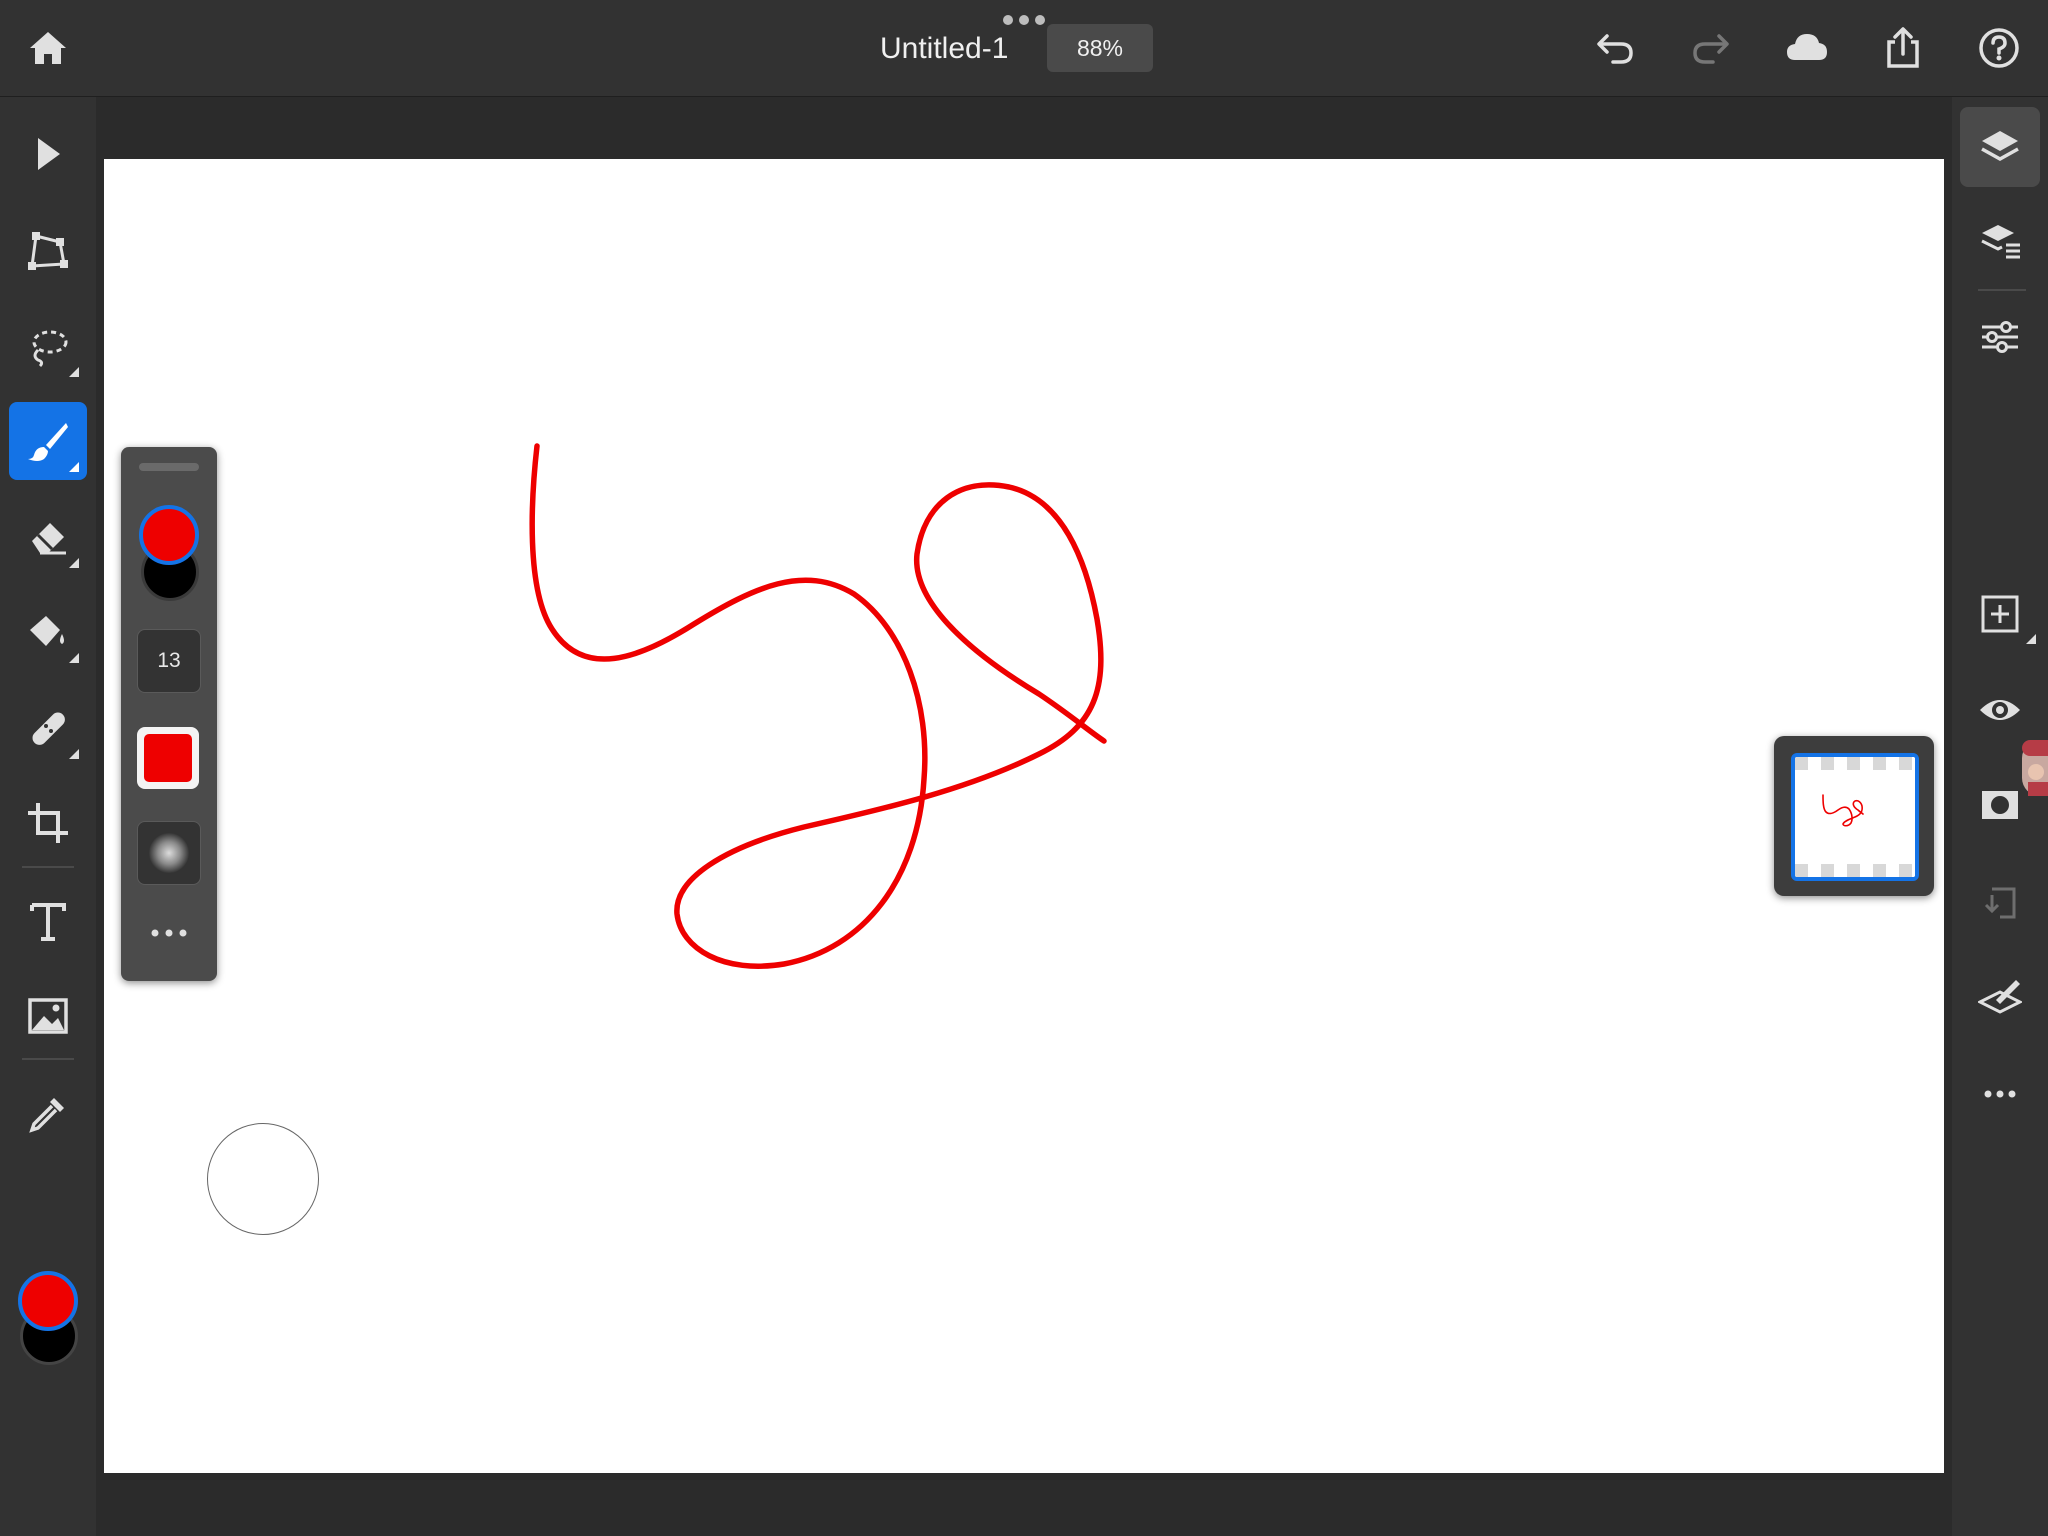 Image resolution: width=2048 pixels, height=1536 pixels. I want to click on cloud-icon, so click(1807, 47).